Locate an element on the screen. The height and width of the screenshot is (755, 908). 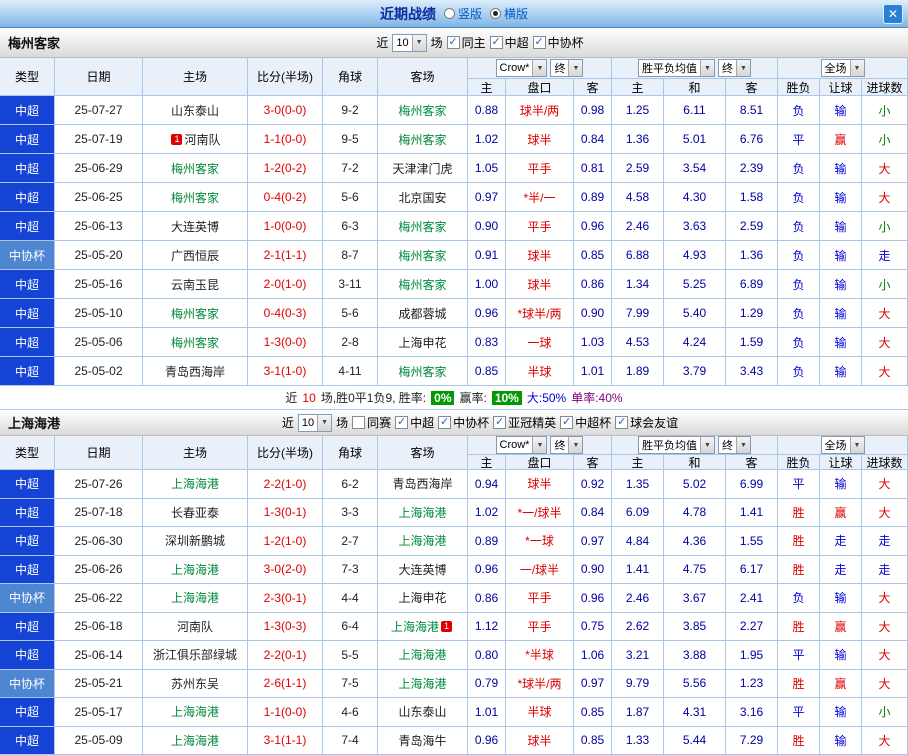
cell-date: 25-05-17 is located at coordinates (99, 712).